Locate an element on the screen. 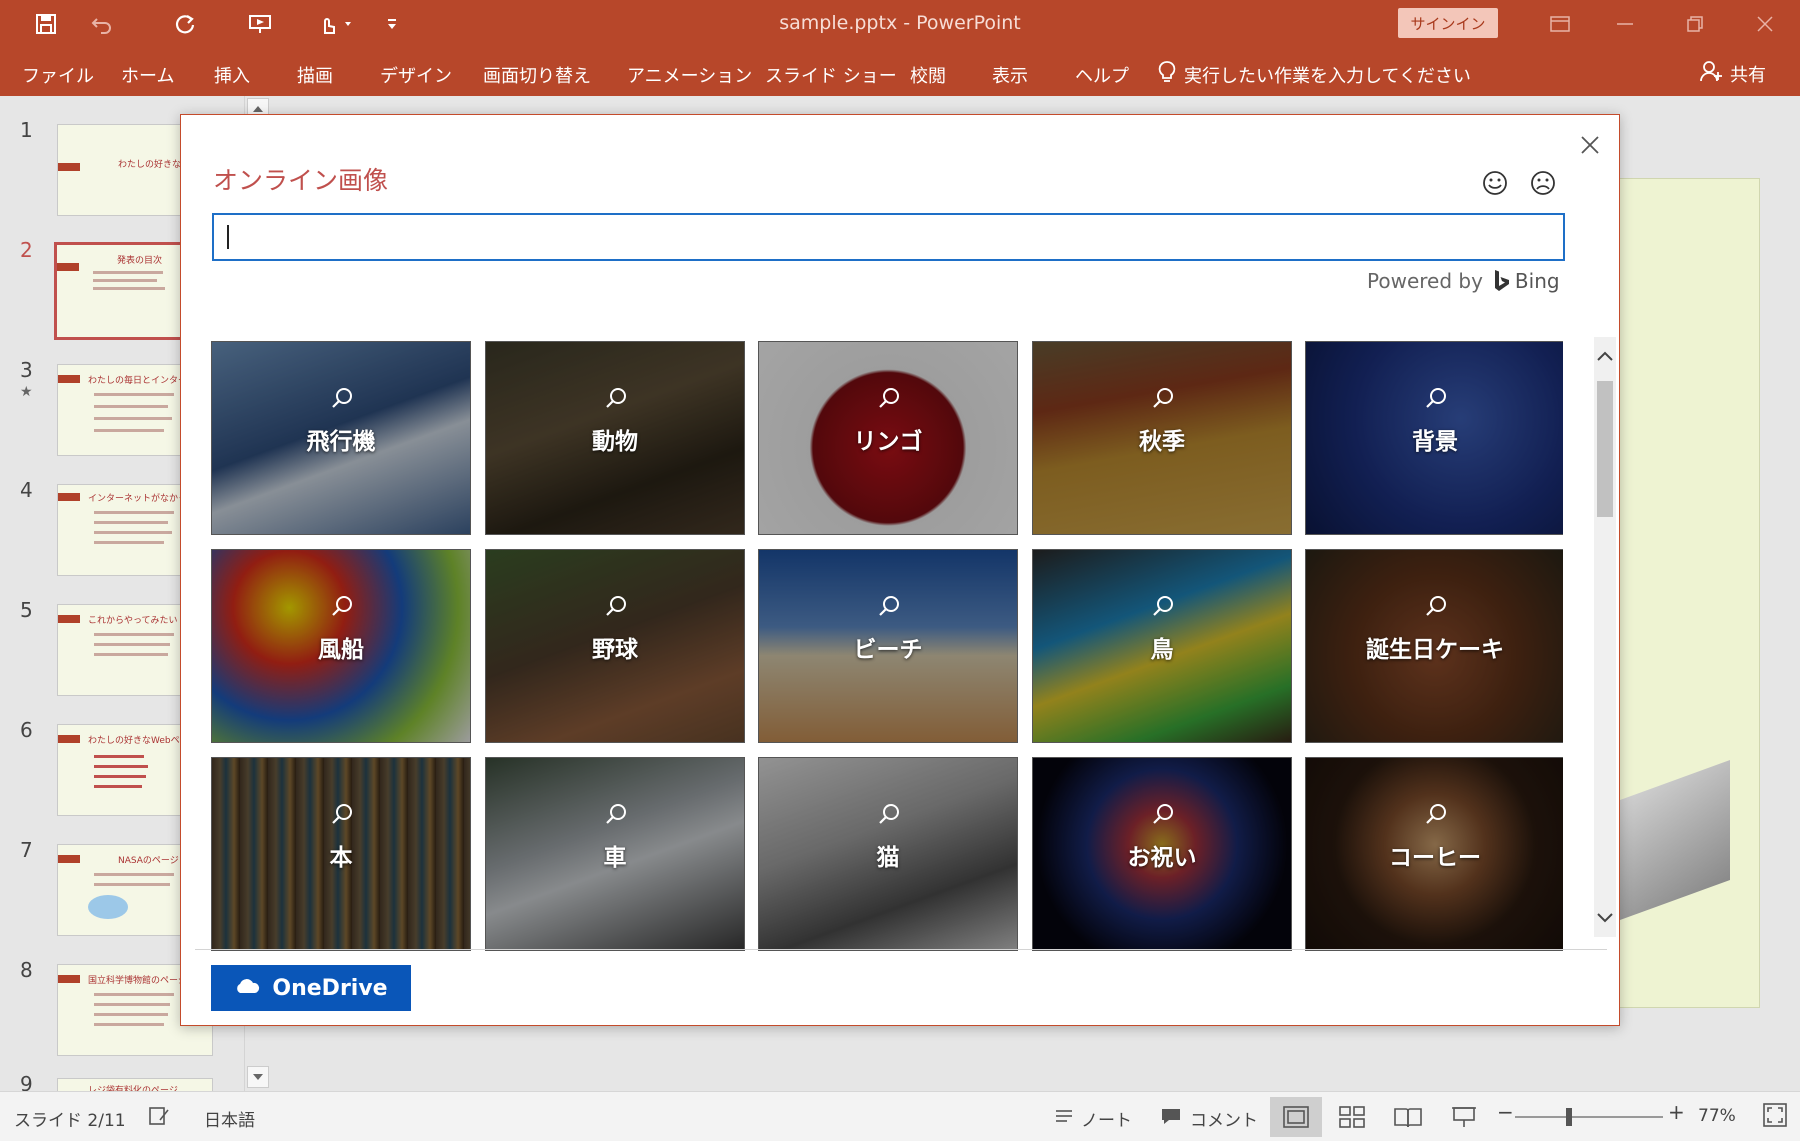  zoom-level: 77% is located at coordinates (1717, 1116).